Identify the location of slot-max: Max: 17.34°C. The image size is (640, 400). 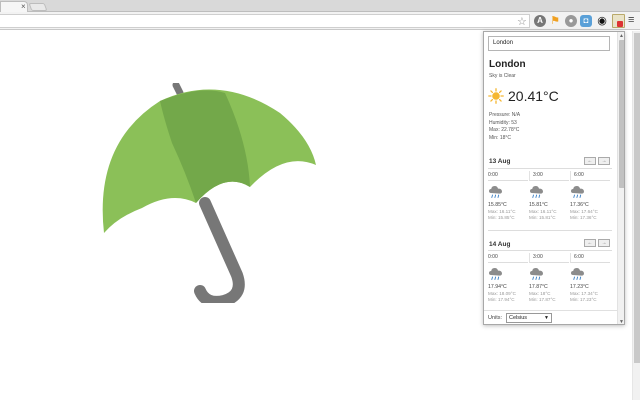
(584, 293).